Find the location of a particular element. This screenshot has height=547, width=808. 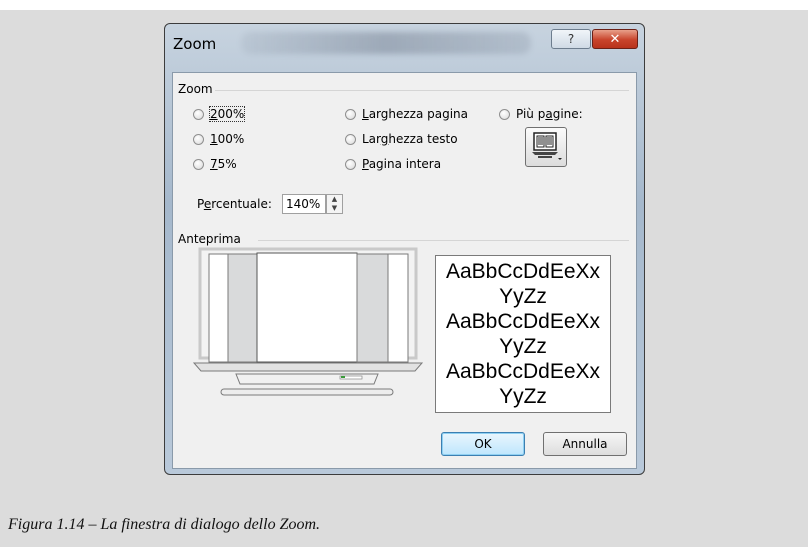

help-button: ? is located at coordinates (571, 39).